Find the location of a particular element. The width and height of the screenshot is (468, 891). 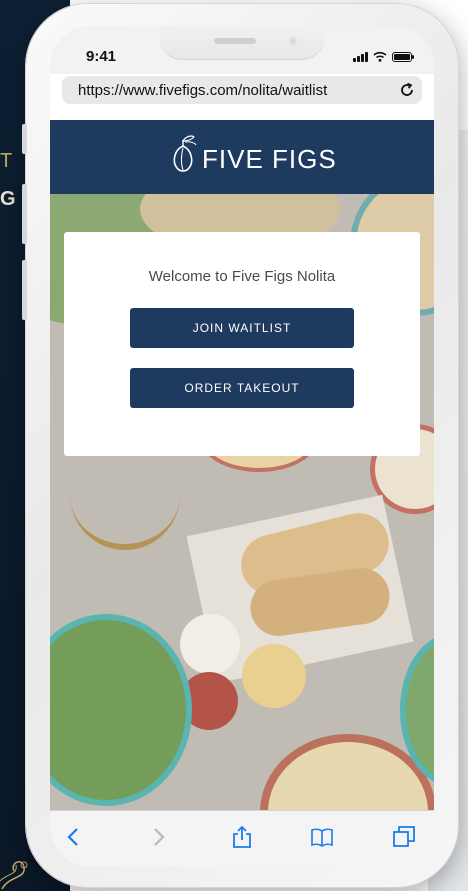

battery-icon is located at coordinates (403, 57).